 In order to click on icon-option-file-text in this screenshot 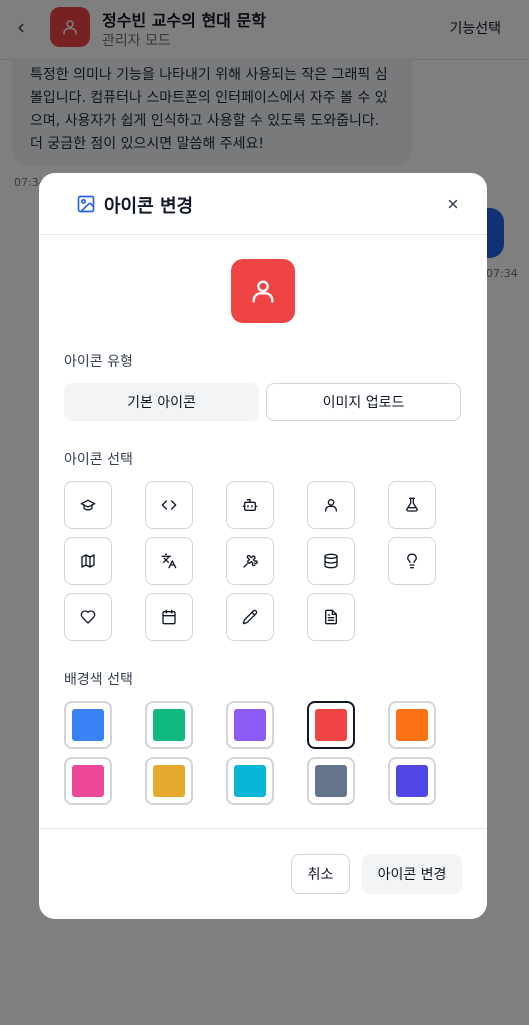, I will do `click(331, 617)`.